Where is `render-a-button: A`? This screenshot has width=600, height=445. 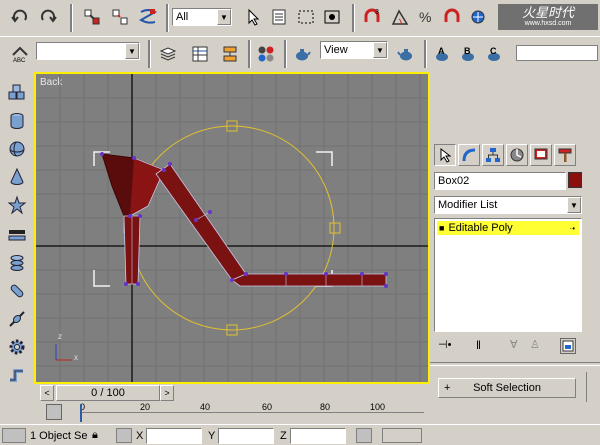 render-a-button: A is located at coordinates (442, 54).